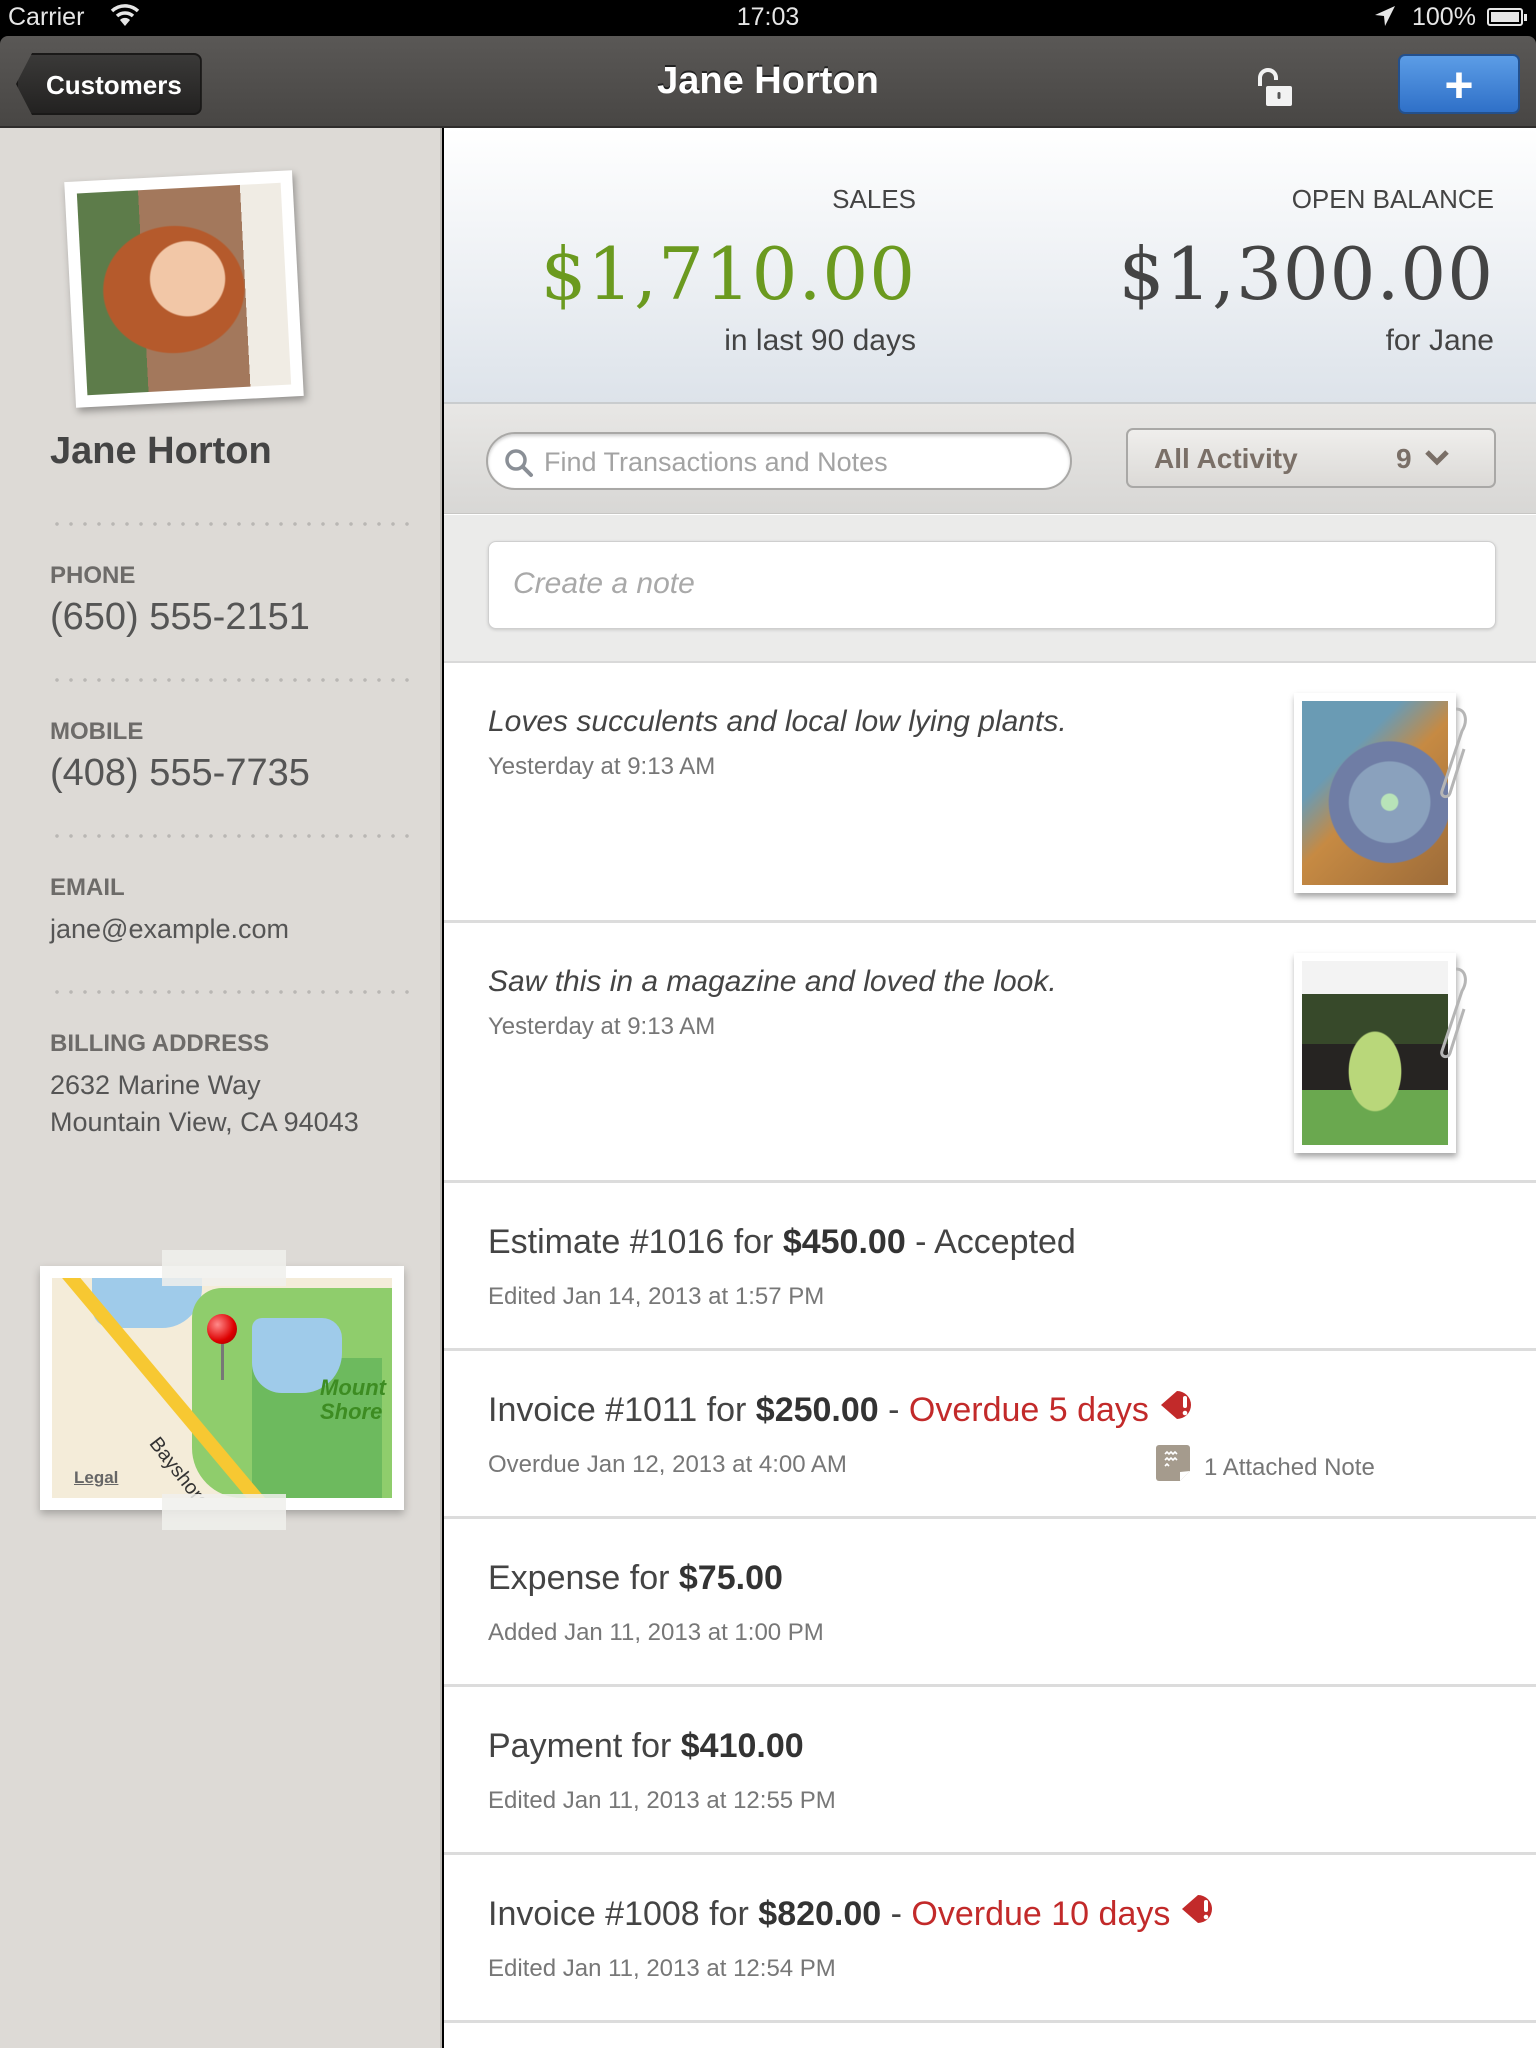 This screenshot has height=2048, width=1536. What do you see at coordinates (1173, 1466) in the screenshot?
I see `attached-note-icon` at bounding box center [1173, 1466].